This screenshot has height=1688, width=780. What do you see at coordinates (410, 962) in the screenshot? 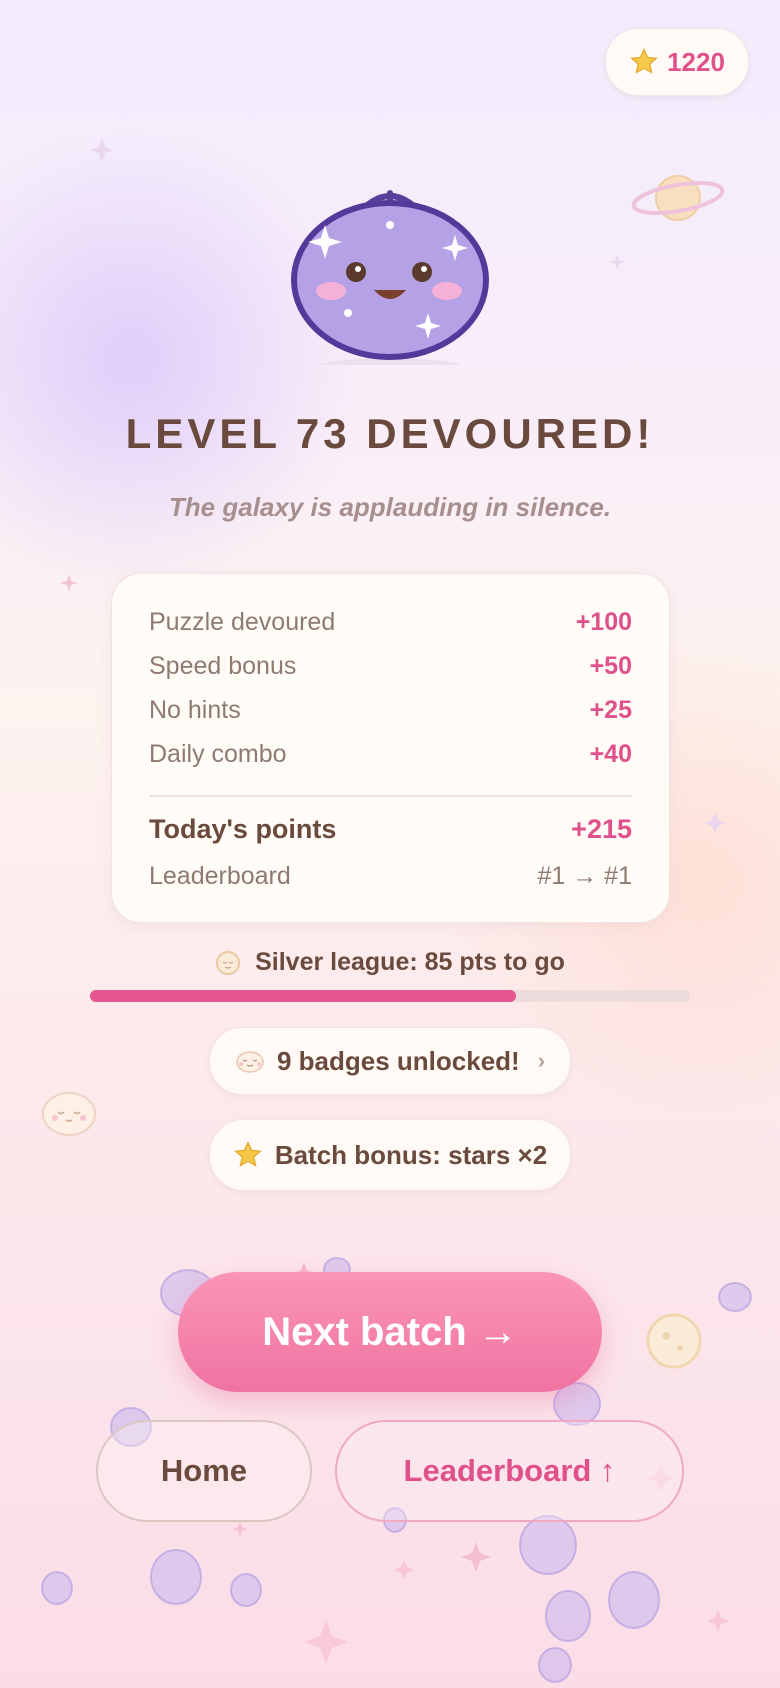
I see `league-text: Silver league: 85 pts to go` at bounding box center [410, 962].